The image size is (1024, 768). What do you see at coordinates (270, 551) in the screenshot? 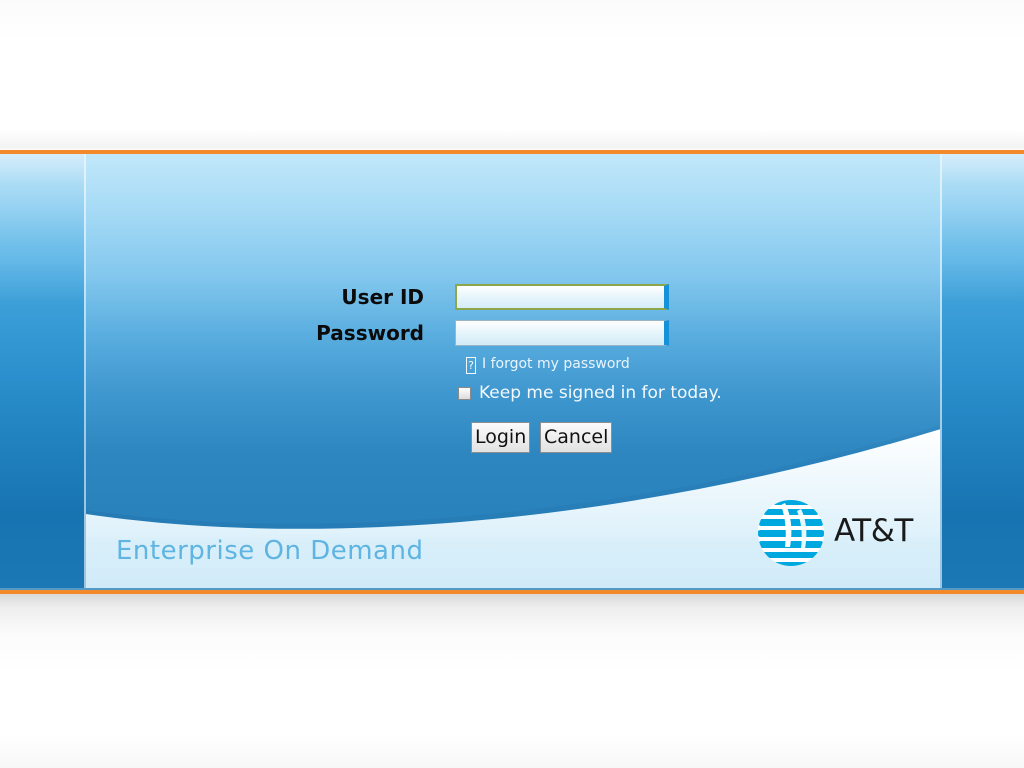
I see `product-name: Enterprise On Demand` at bounding box center [270, 551].